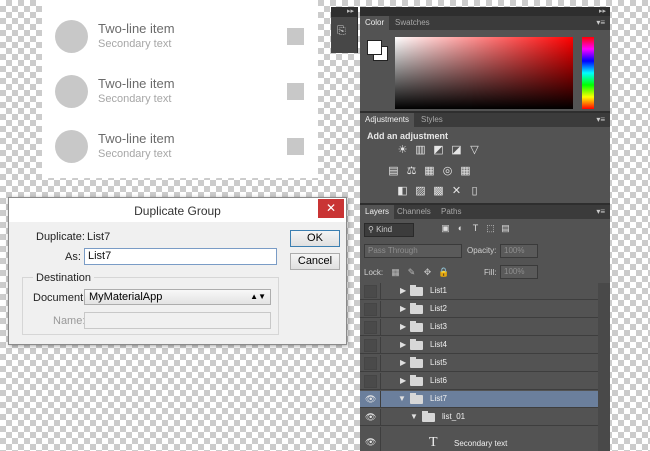 This screenshot has height=451, width=650. I want to click on as-input: List7, so click(180, 256).